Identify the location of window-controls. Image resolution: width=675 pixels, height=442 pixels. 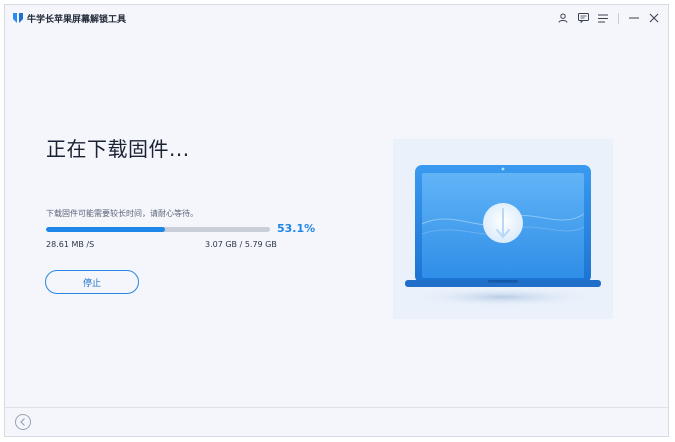
(608, 18).